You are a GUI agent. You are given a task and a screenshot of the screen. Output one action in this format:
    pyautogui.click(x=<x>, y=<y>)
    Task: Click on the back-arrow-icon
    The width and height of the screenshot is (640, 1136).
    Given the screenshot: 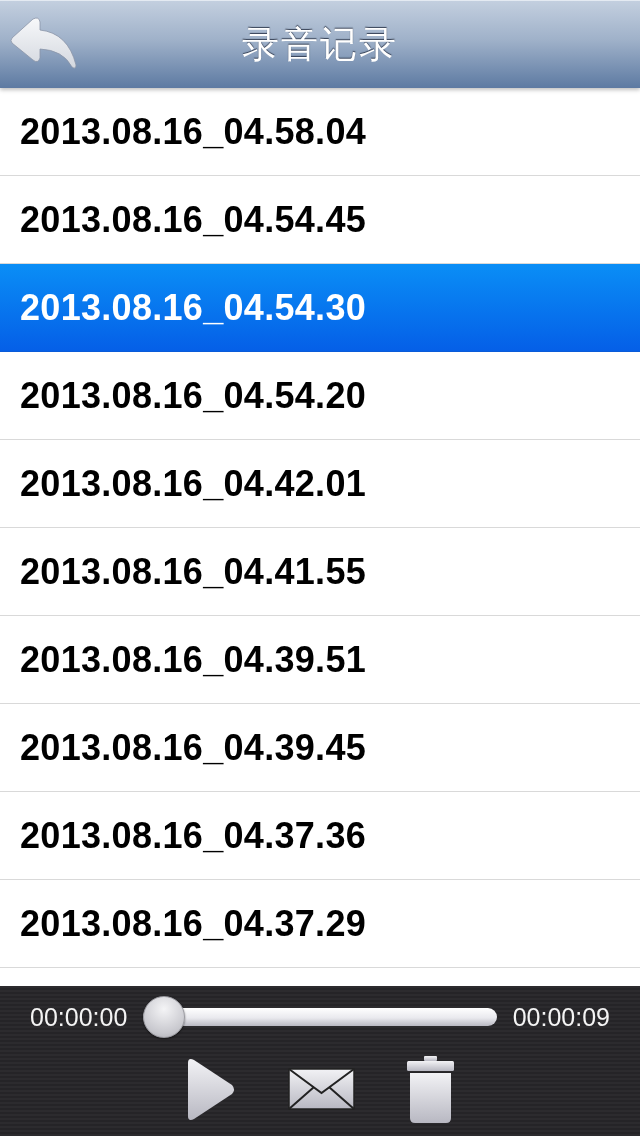 What is the action you would take?
    pyautogui.click(x=44, y=43)
    